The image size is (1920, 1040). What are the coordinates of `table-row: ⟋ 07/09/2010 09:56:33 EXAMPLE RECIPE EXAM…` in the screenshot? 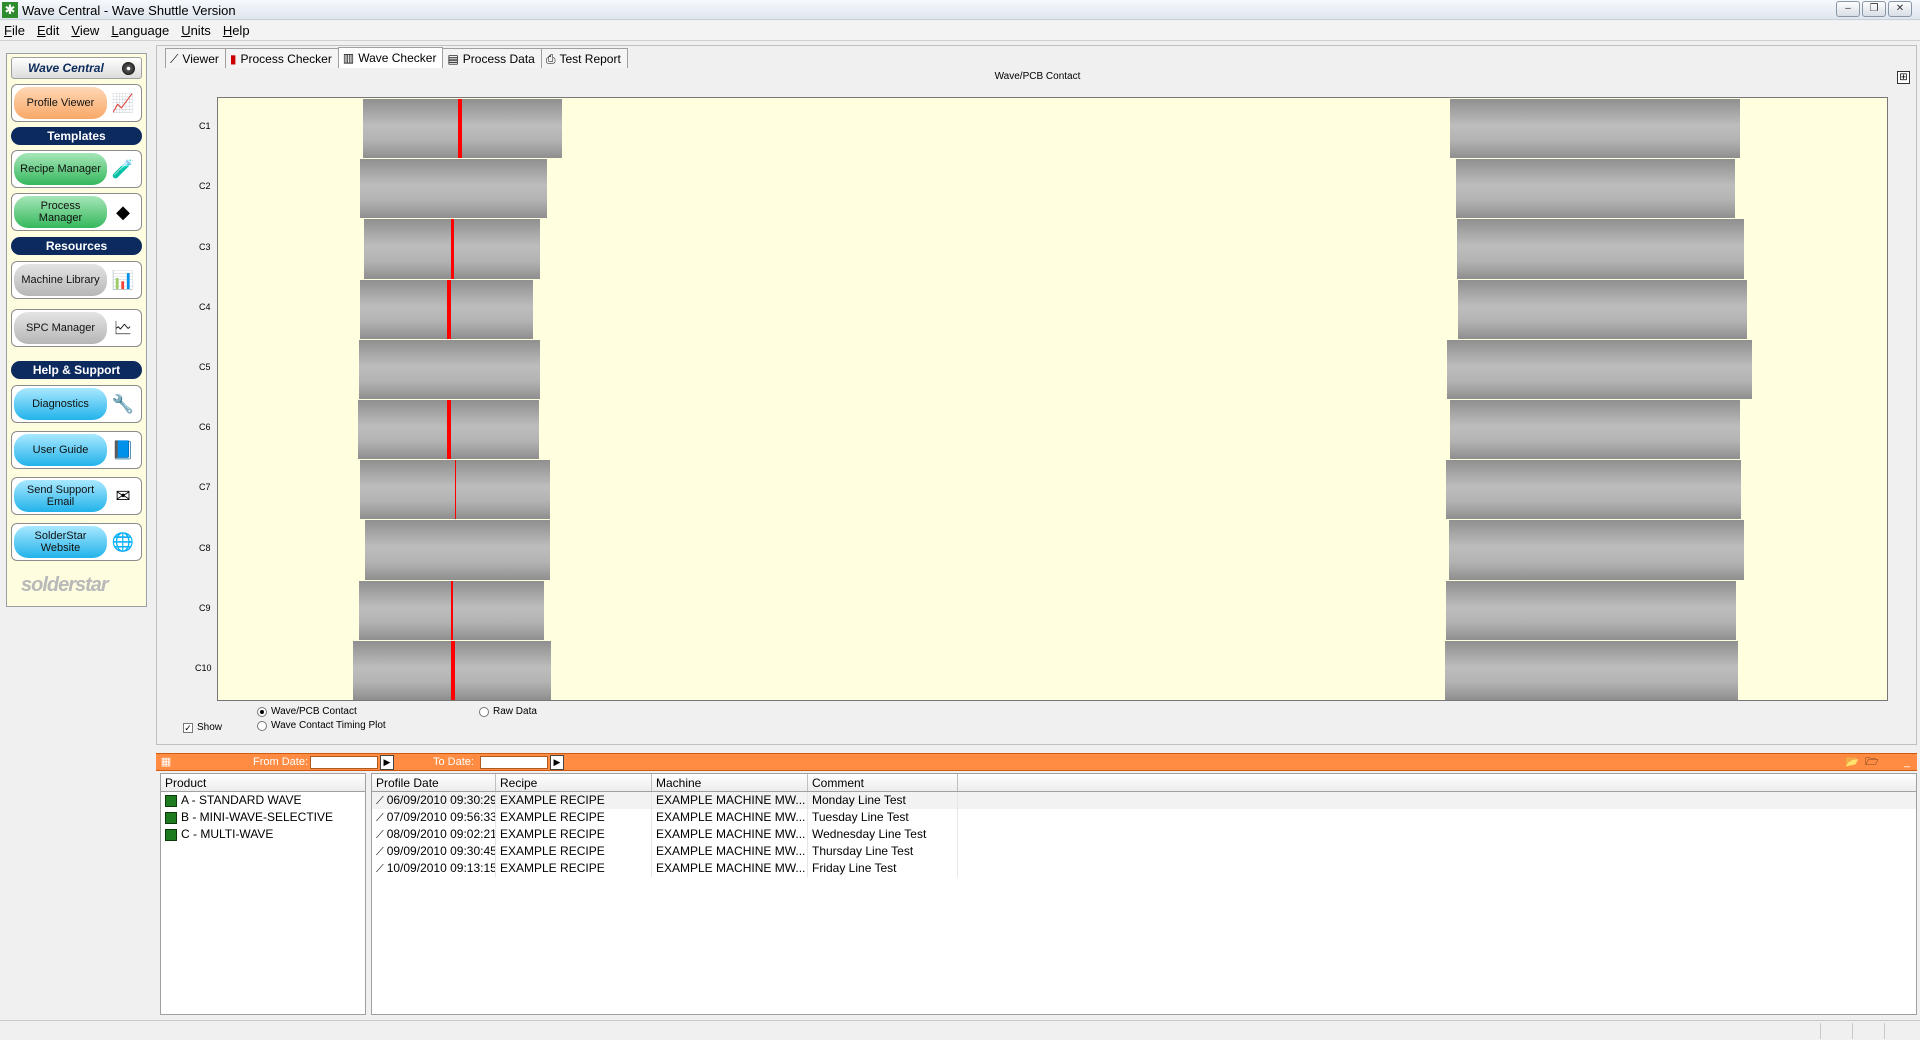 It's located at (1144, 817).